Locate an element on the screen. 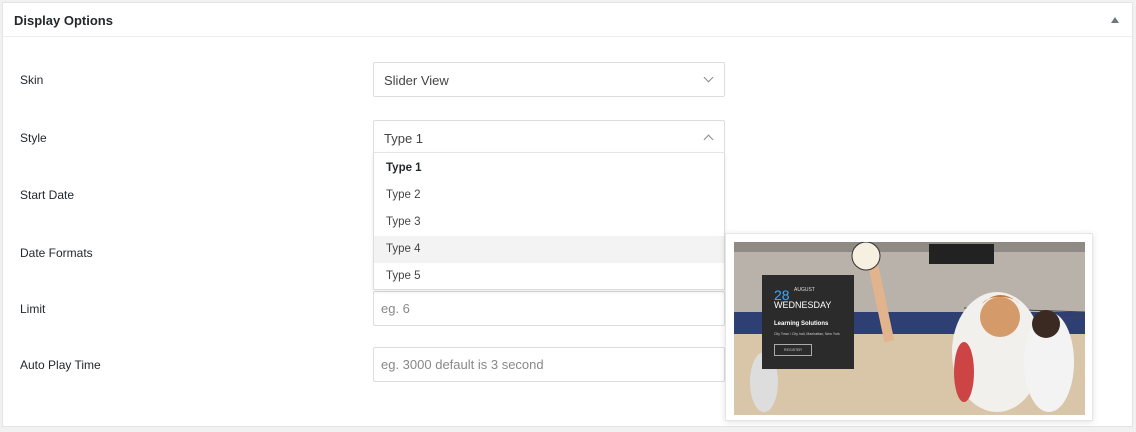 This screenshot has height=432, width=1136. skin-select: Slider View is located at coordinates (549, 79).